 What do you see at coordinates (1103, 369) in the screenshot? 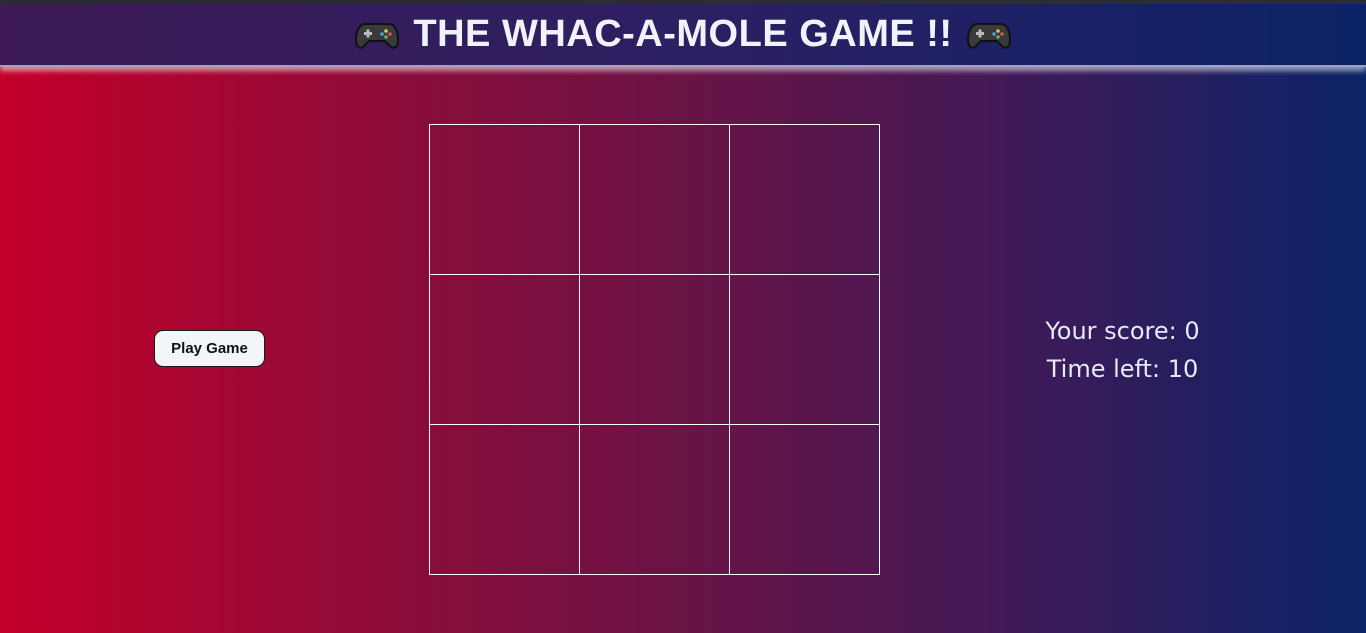
I see `time-label: Time left:` at bounding box center [1103, 369].